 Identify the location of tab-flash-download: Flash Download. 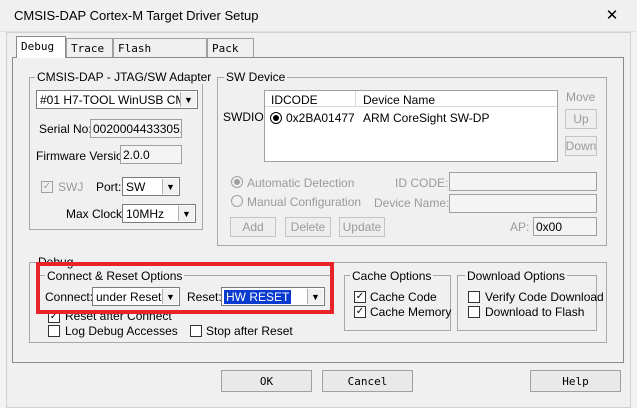
(160, 53).